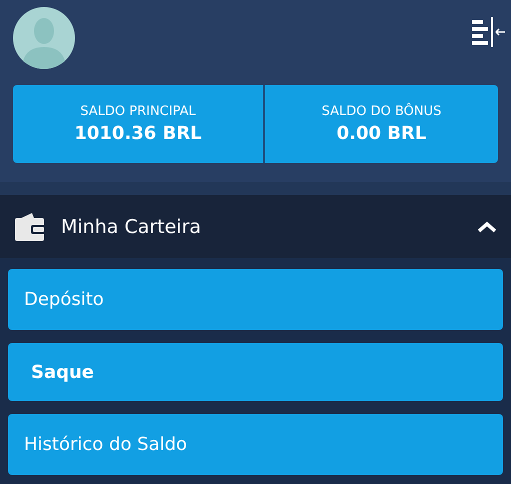 This screenshot has width=511, height=484. Describe the element at coordinates (255, 372) in the screenshot. I see `menu-item: Saque` at that location.